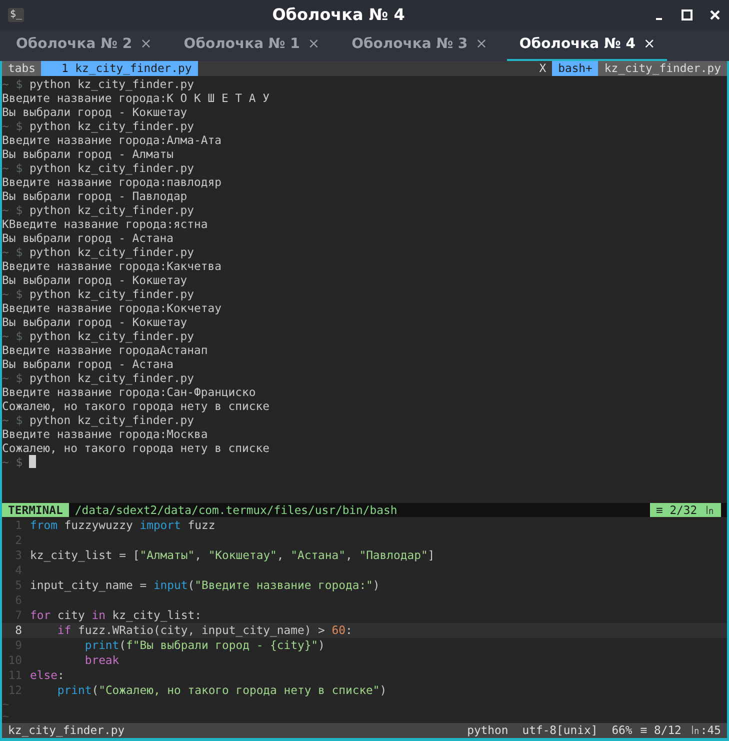 The height and width of the screenshot is (741, 729). I want to click on tab-label: Оболочка № 1, so click(242, 44).